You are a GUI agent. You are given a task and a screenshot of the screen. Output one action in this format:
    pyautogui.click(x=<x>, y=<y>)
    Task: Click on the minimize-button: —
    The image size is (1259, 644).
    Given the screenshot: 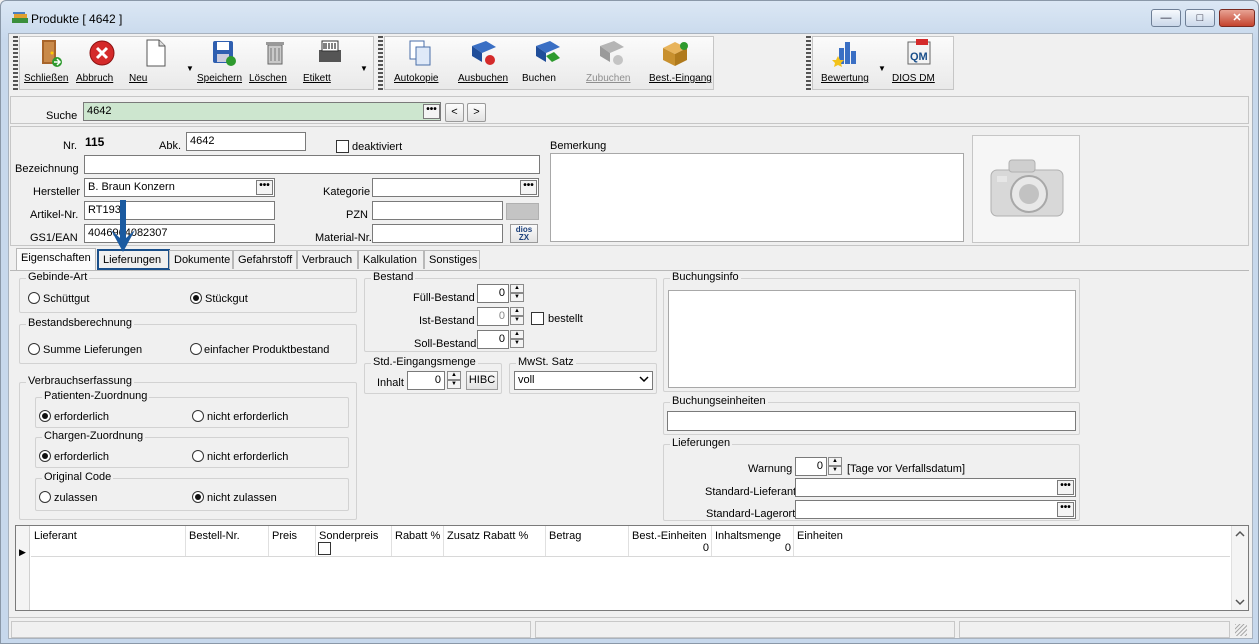 What is the action you would take?
    pyautogui.click(x=1166, y=18)
    